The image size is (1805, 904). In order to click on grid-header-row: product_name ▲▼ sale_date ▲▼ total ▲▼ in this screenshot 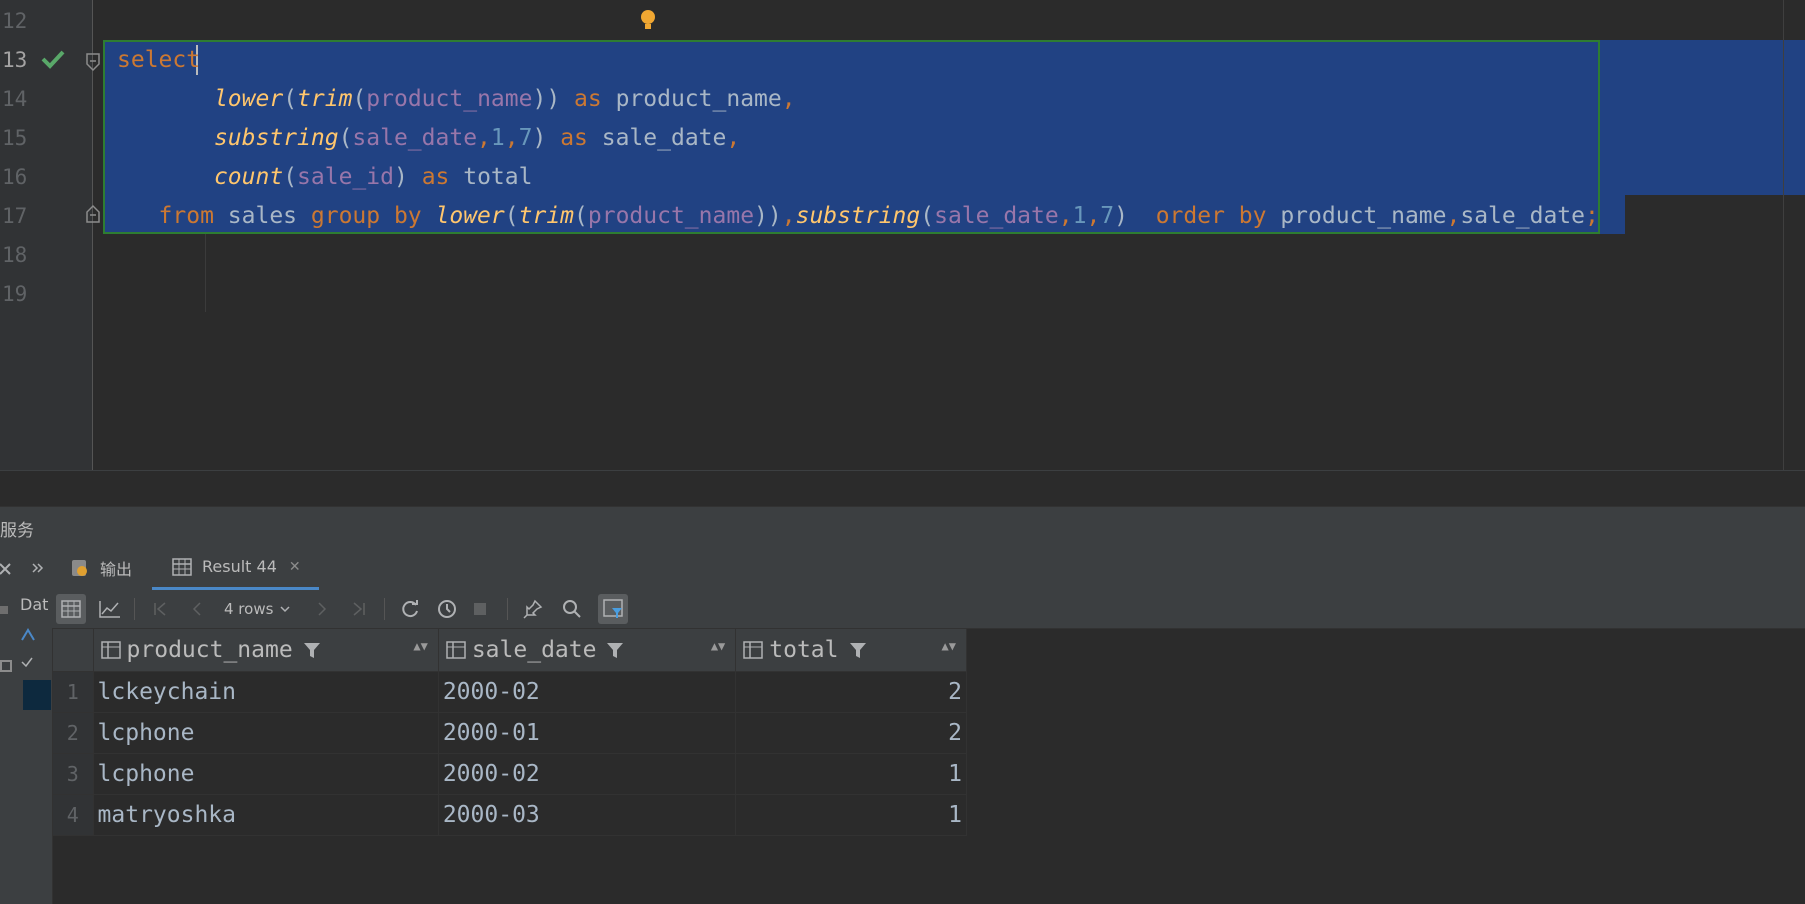, I will do `click(509, 650)`.